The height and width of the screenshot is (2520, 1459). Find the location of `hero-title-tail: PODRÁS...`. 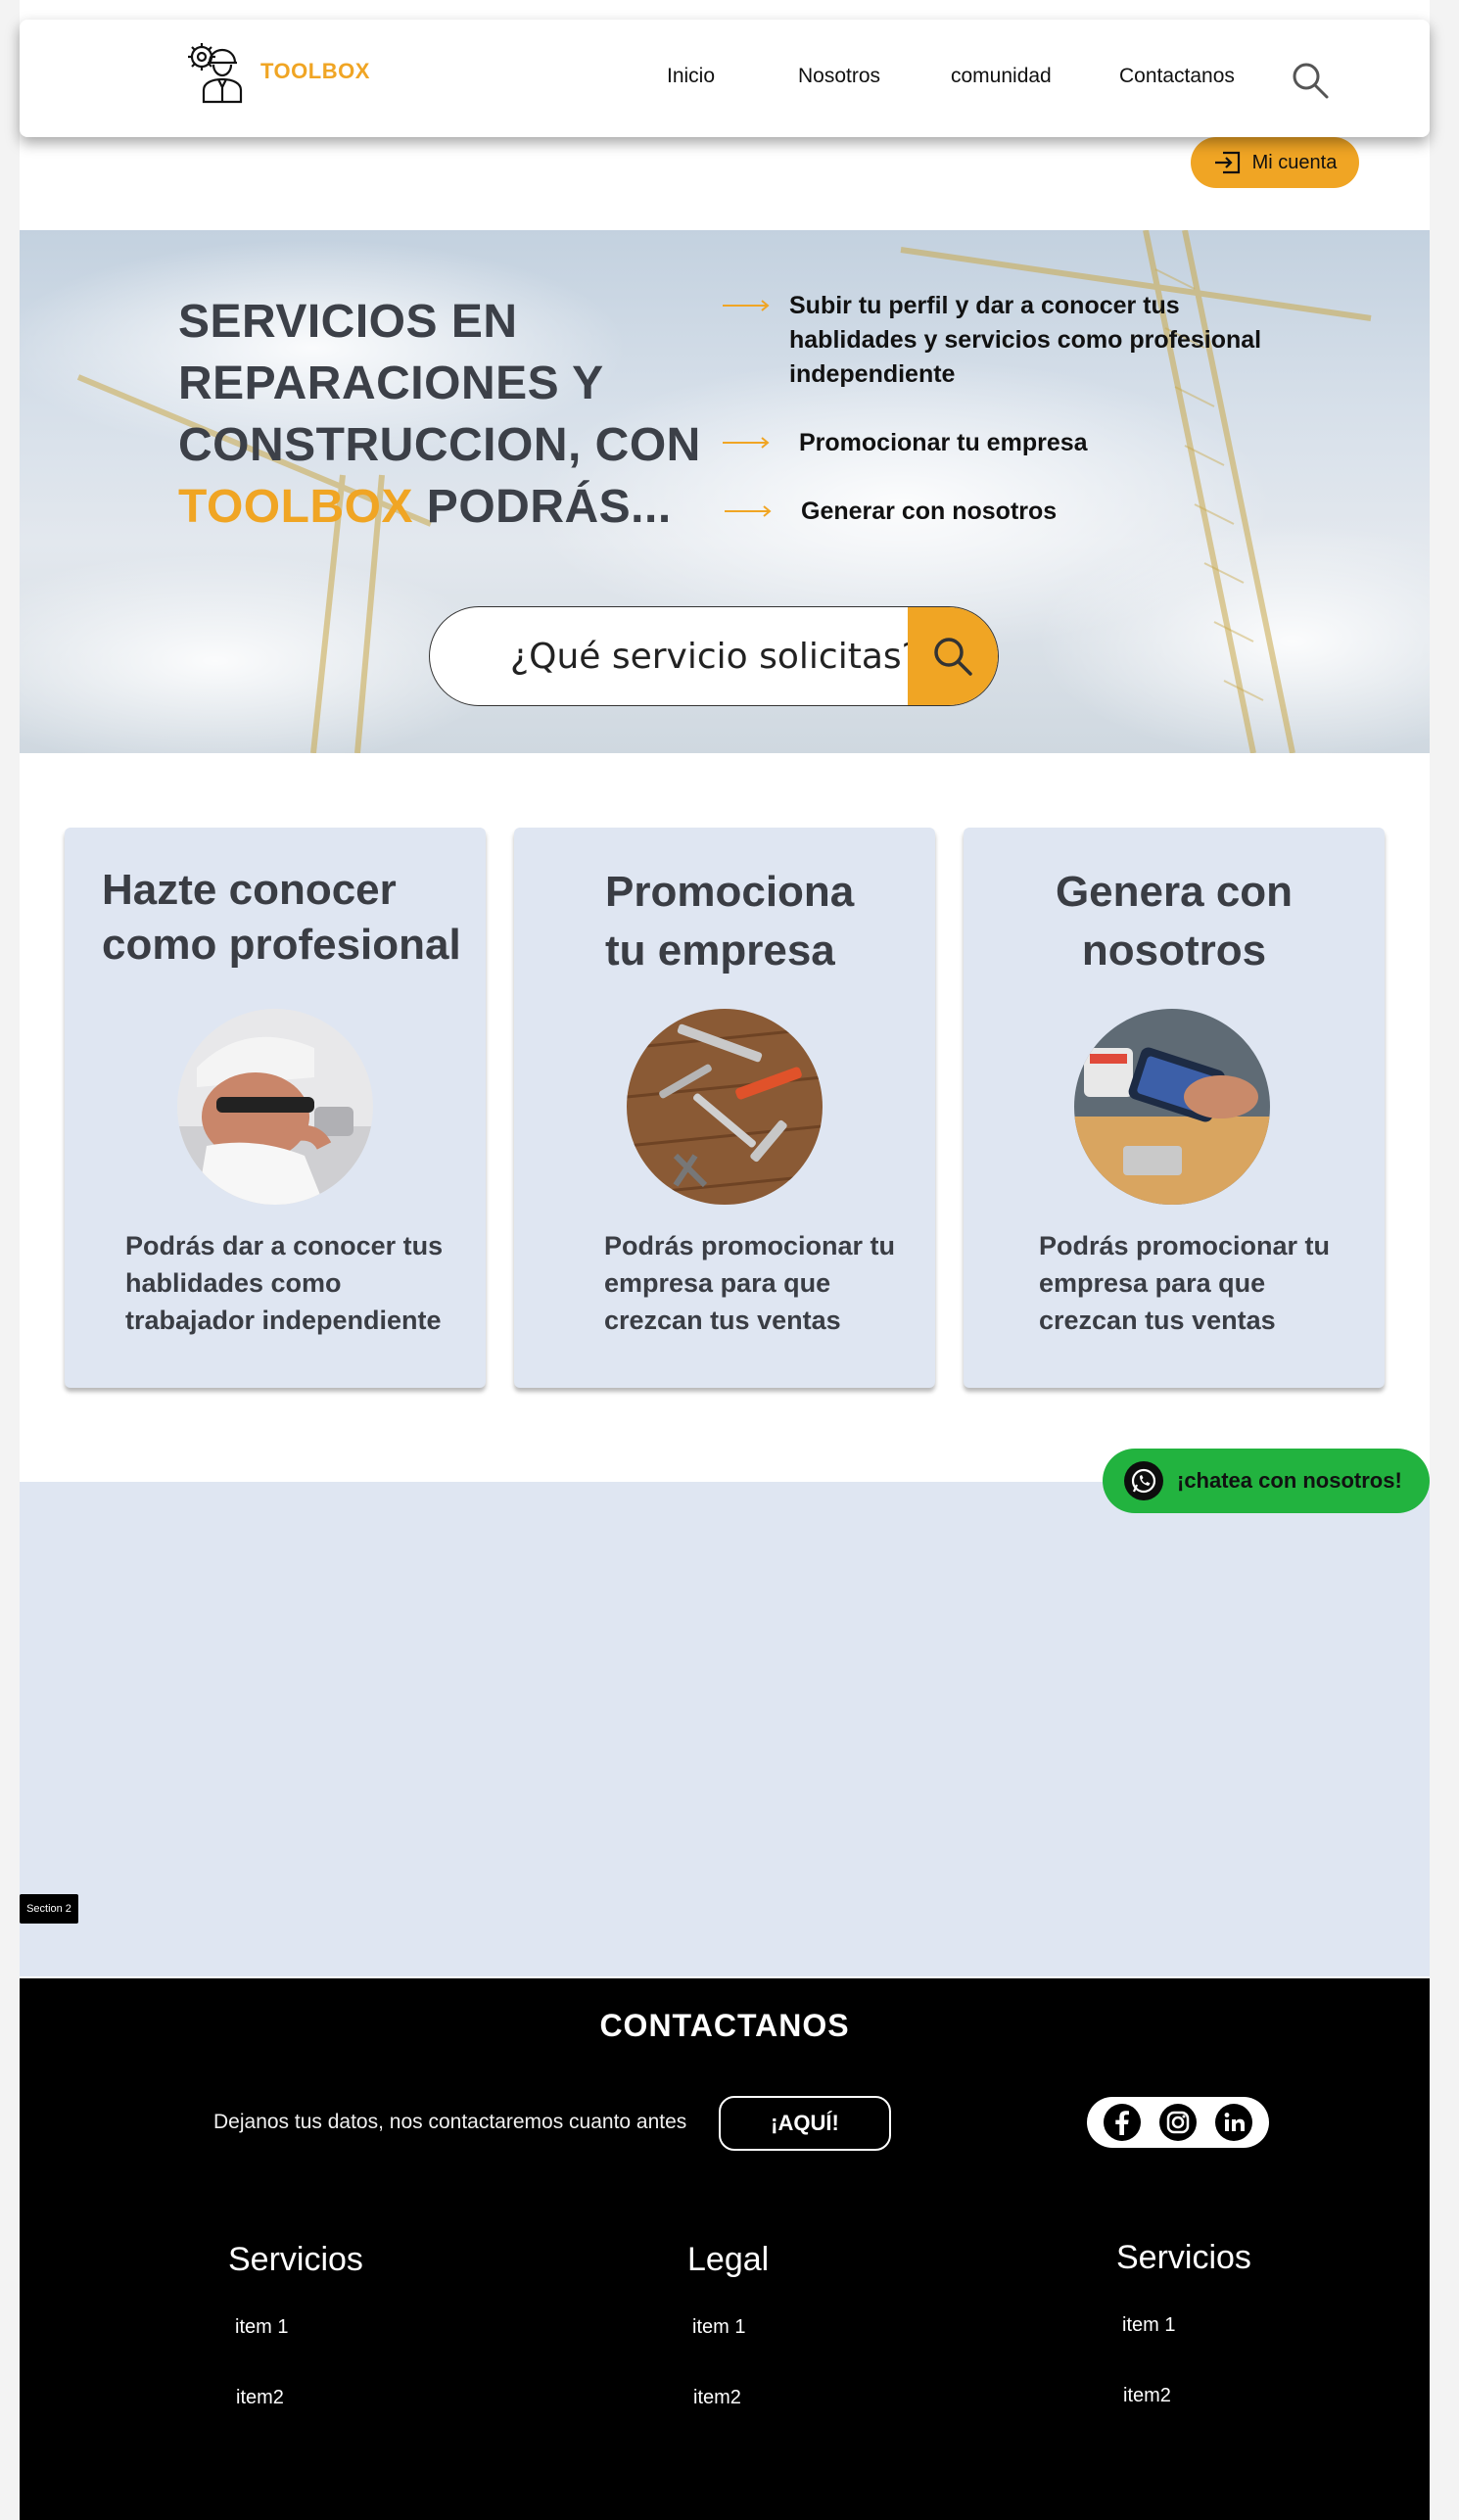

hero-title-tail: PODRÁS... is located at coordinates (542, 507).